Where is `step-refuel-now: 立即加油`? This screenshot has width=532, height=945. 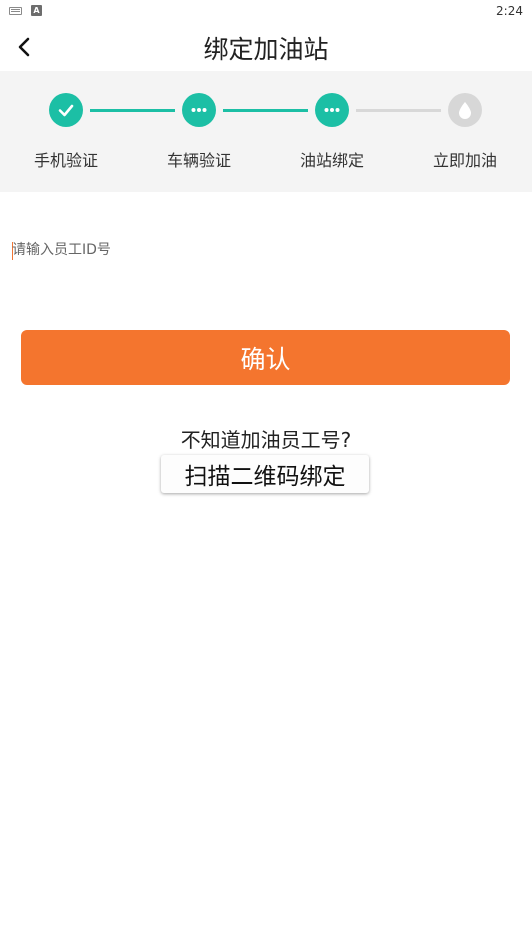
step-refuel-now: 立即加油 is located at coordinates (465, 131).